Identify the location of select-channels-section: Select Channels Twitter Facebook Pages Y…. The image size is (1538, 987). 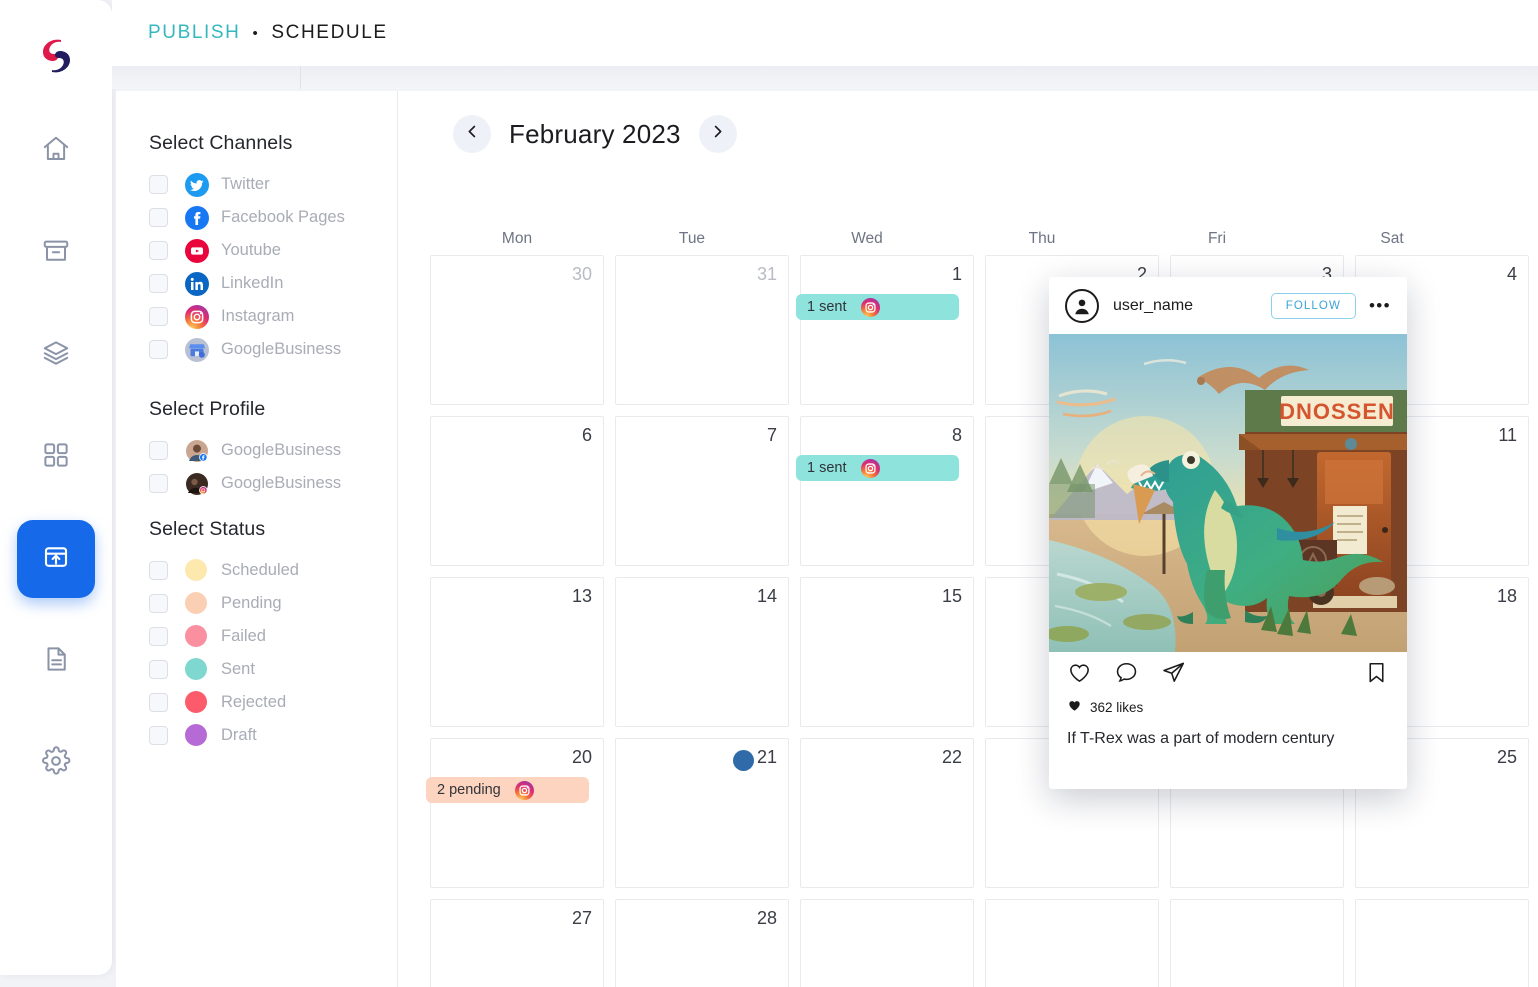
(247, 247).